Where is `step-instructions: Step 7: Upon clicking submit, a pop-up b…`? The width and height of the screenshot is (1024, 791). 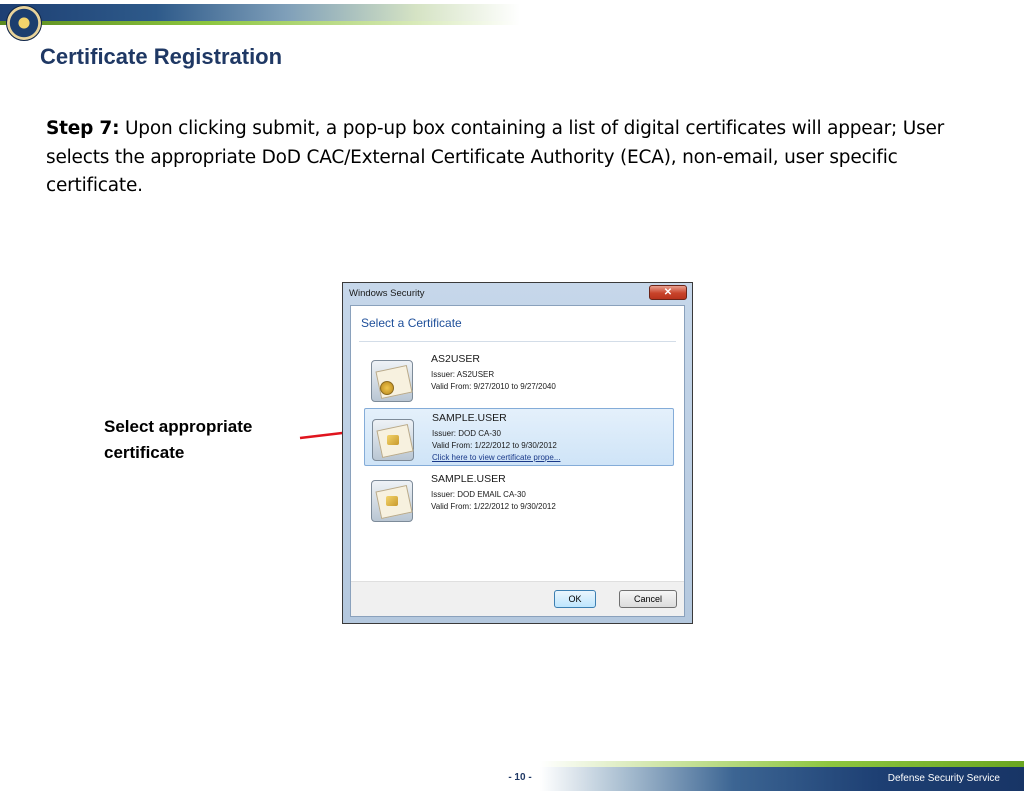
step-instructions: Step 7: Upon clicking submit, a pop-up b… is located at coordinates (516, 158).